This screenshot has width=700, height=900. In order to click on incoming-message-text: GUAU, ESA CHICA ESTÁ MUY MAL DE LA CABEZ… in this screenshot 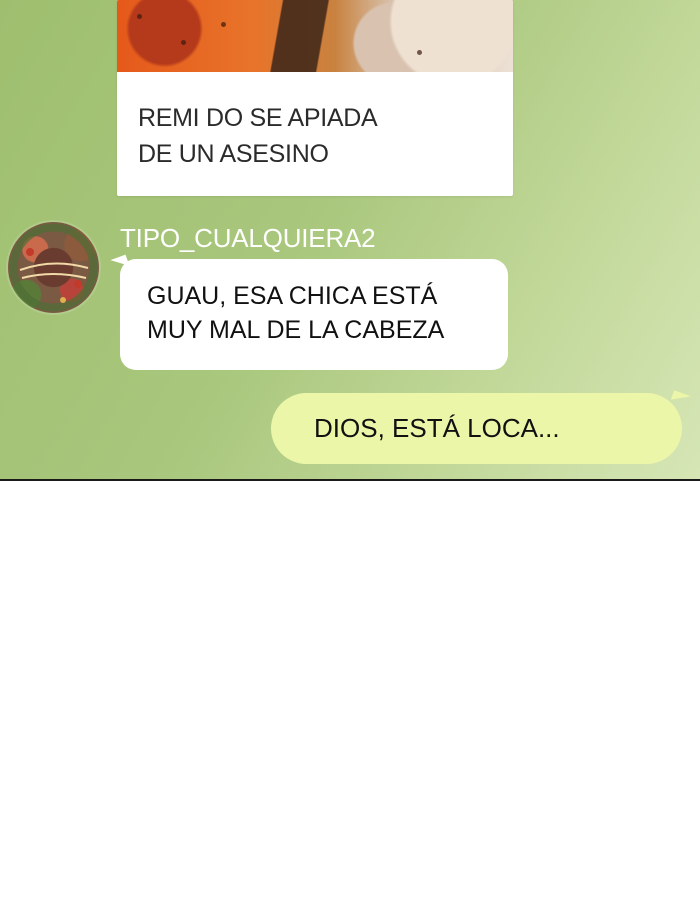, I will do `click(296, 313)`.